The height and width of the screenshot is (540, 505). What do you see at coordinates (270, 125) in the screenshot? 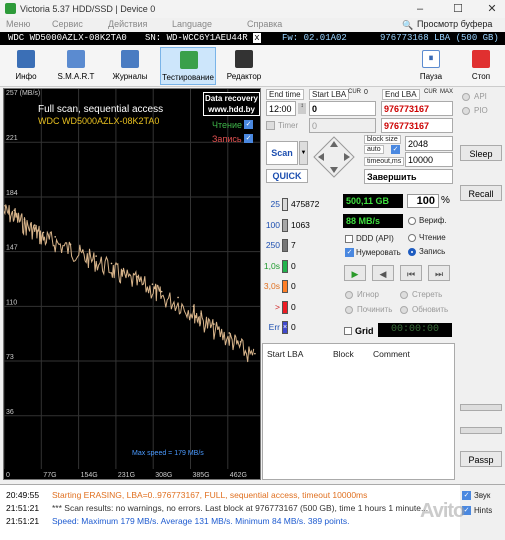
I see `timer-checkbox` at bounding box center [270, 125].